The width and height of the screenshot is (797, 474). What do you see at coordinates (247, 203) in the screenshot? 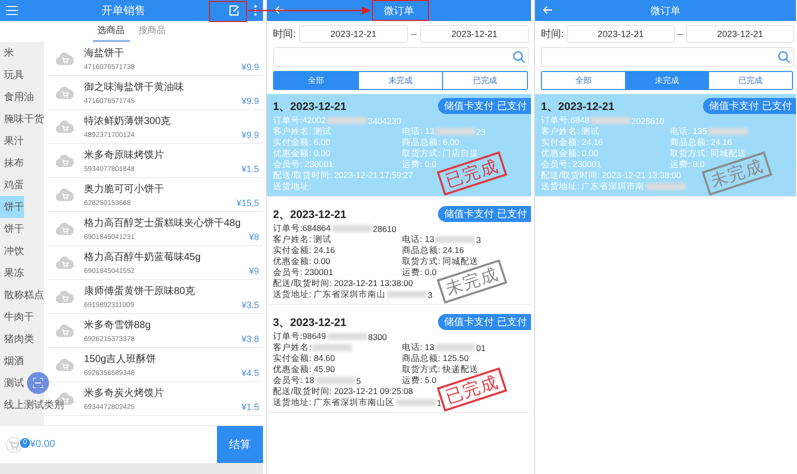
I see `product-price: ¥15.5` at bounding box center [247, 203].